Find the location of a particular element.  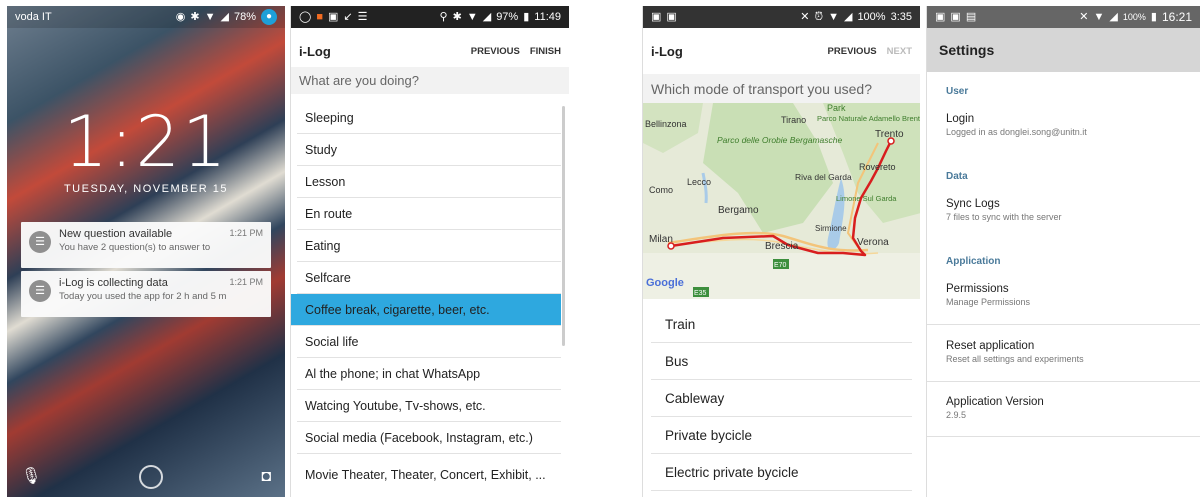

location-icon: ◉ is located at coordinates (180, 16).